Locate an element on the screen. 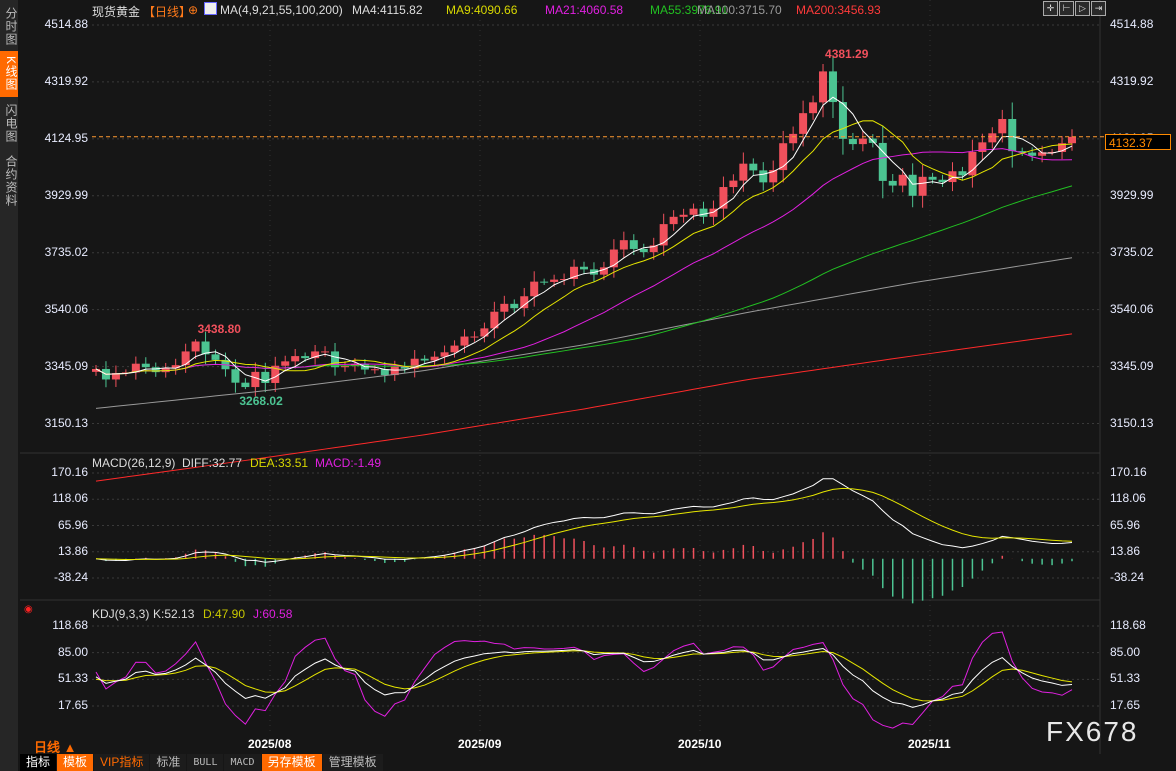  axis-tick-label: 4319.92 is located at coordinates (66, 80).